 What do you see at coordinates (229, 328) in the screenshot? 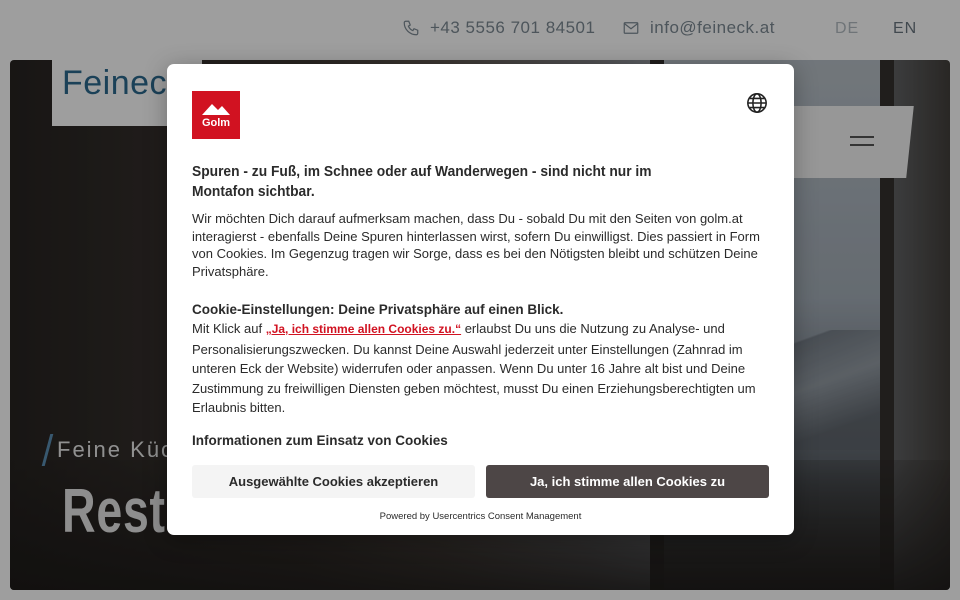
I see `consent-body-prefix: Mit Klick auf` at bounding box center [229, 328].